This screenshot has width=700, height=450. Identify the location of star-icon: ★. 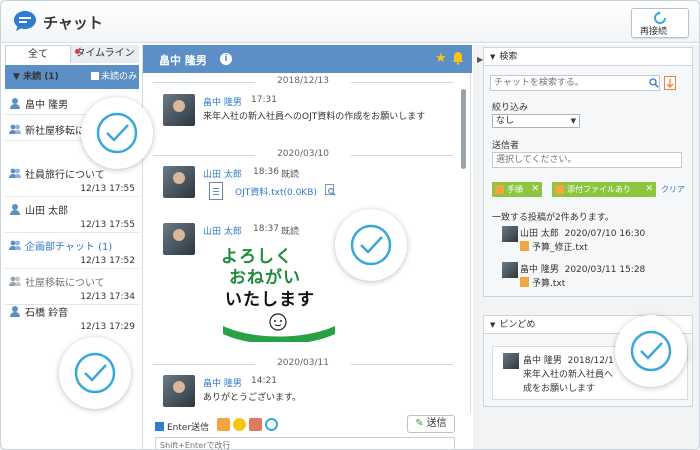
(441, 58).